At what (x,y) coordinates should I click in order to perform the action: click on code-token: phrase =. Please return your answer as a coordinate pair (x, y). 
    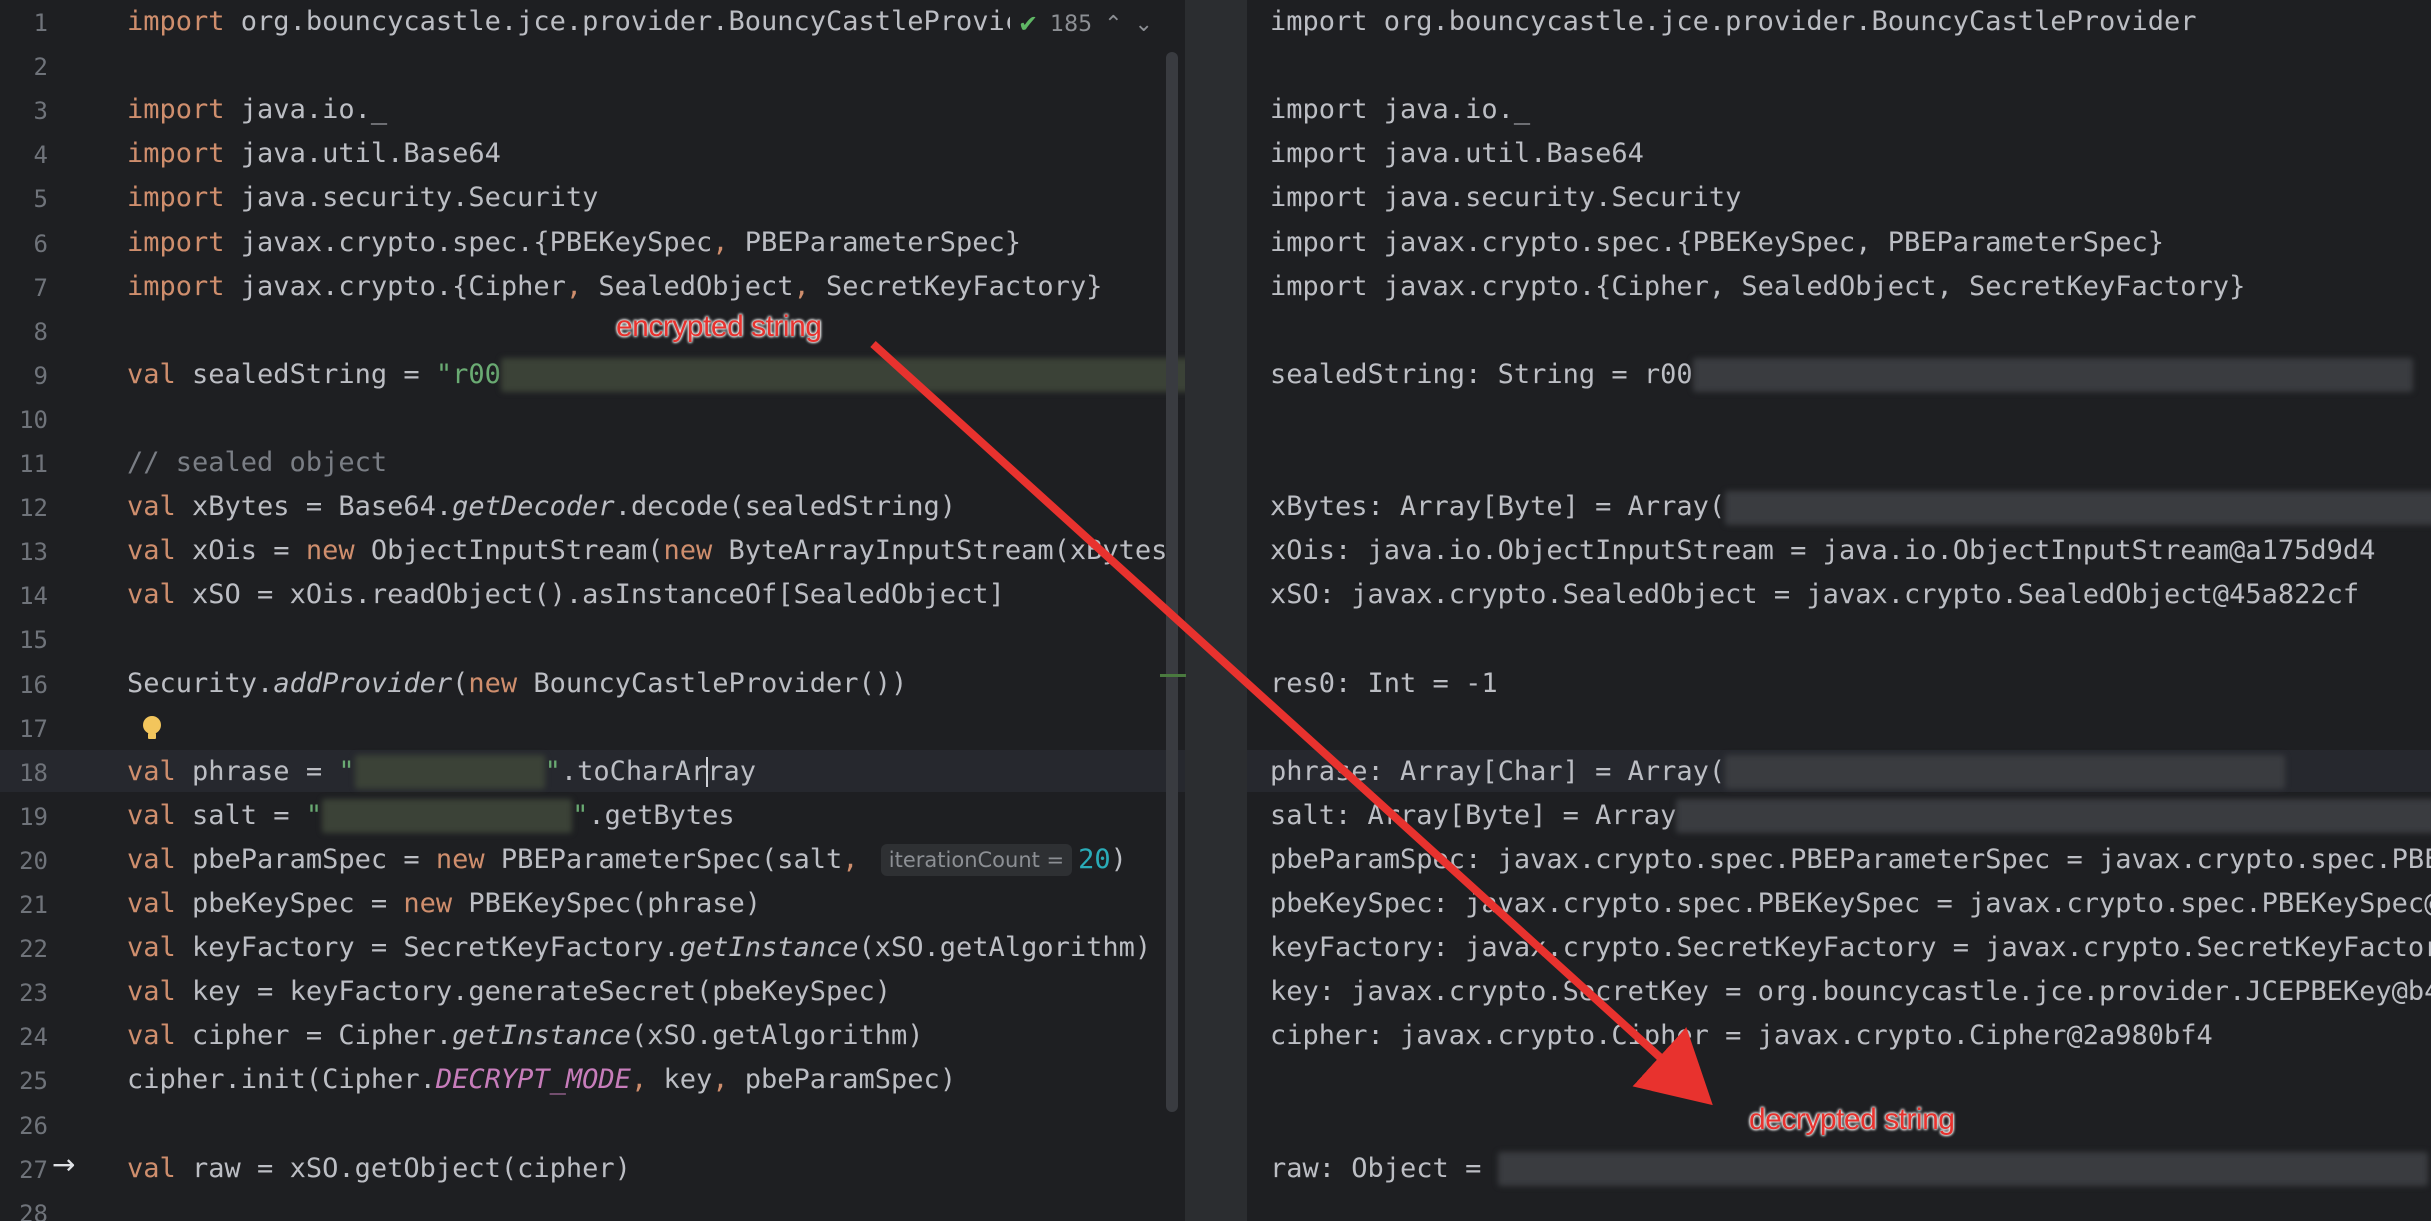
    Looking at the image, I should click on (265, 771).